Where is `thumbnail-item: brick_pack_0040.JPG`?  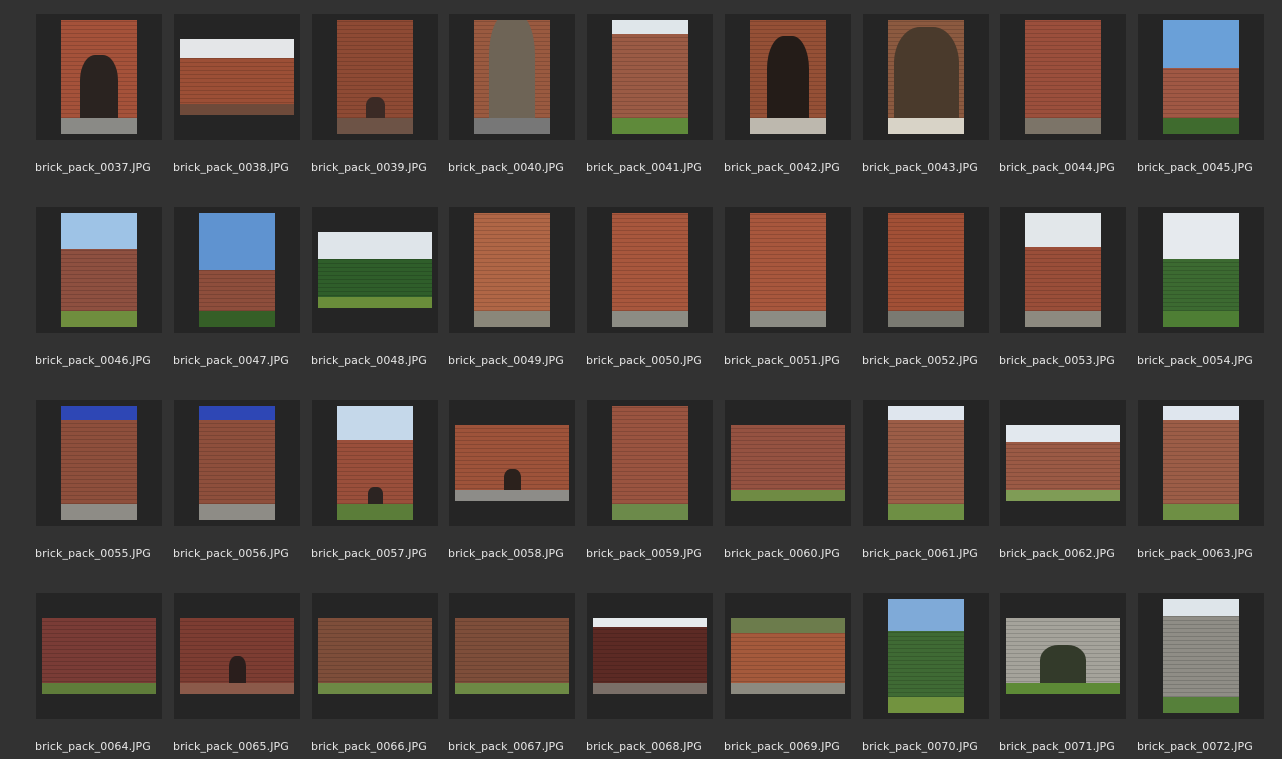
thumbnail-item: brick_pack_0040.JPG is located at coordinates (517, 100).